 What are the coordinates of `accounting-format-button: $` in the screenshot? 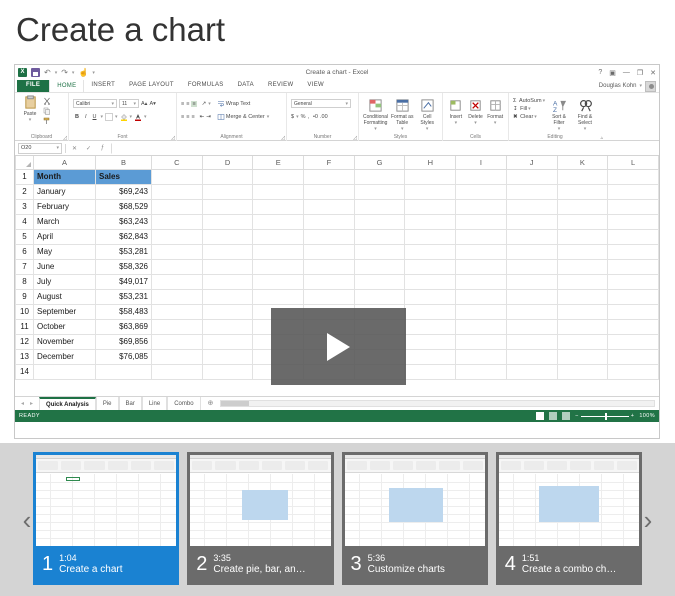 It's located at (292, 117).